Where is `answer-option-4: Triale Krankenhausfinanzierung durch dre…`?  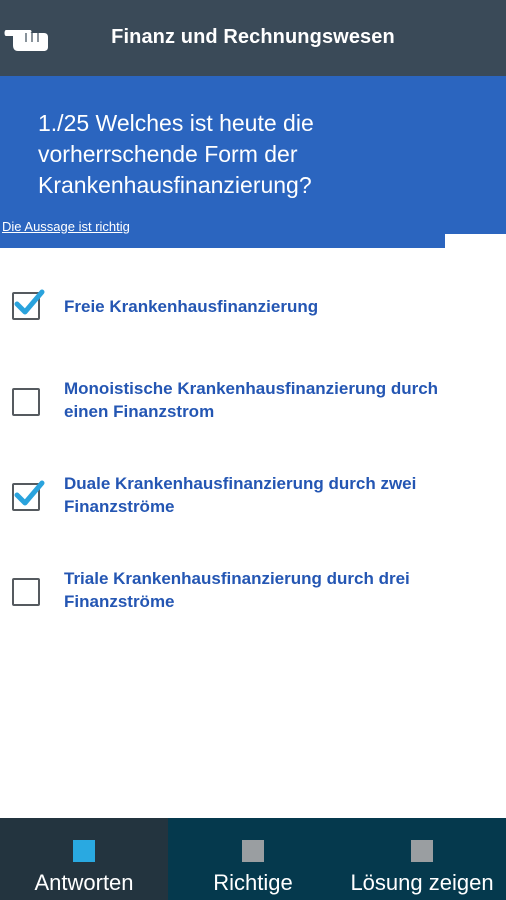
answer-option-4: Triale Krankenhausfinanzierung durch dre… is located at coordinates (253, 595).